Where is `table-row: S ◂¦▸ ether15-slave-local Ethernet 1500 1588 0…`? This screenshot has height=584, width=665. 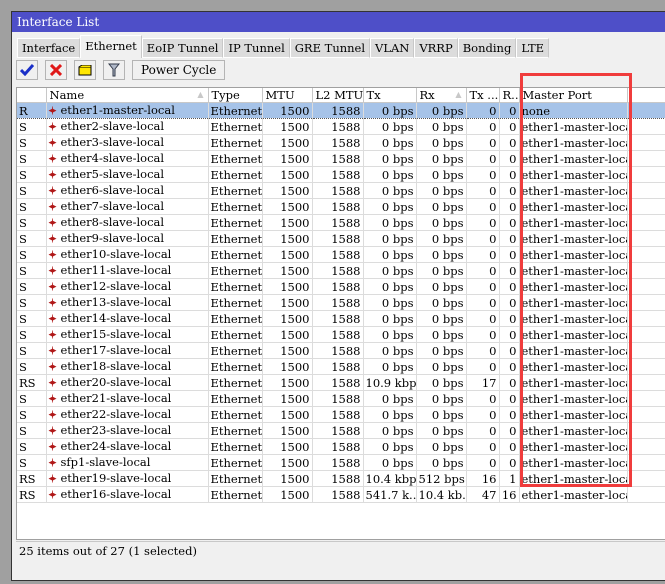
table-row: S ◂¦▸ ether15-slave-local Ethernet 1500 1588 0… is located at coordinates (341, 334).